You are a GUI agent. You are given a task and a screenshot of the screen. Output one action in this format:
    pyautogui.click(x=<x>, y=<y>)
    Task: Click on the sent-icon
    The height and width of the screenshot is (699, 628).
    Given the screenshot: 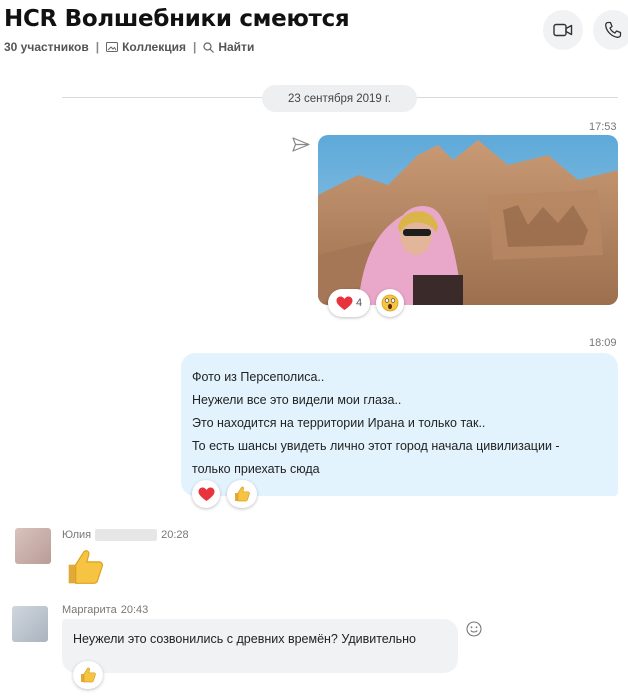 What is the action you would take?
    pyautogui.click(x=301, y=144)
    